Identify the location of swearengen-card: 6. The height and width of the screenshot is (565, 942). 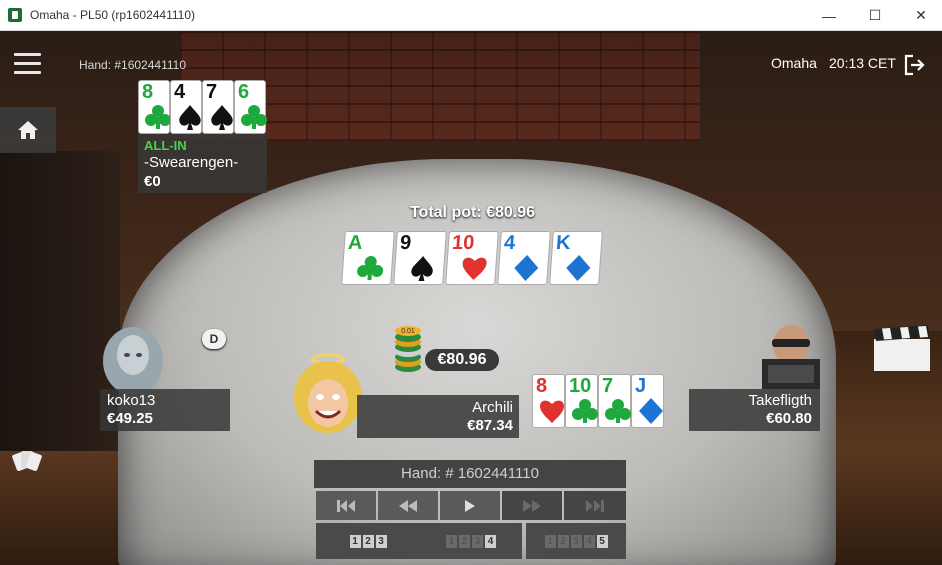
(250, 107).